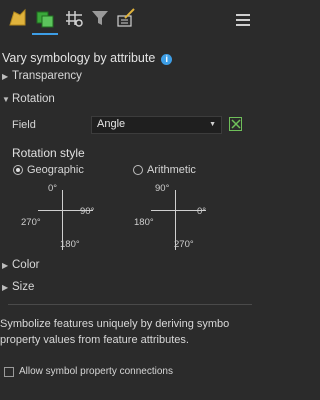  I want to click on expression-icon, so click(235, 124).